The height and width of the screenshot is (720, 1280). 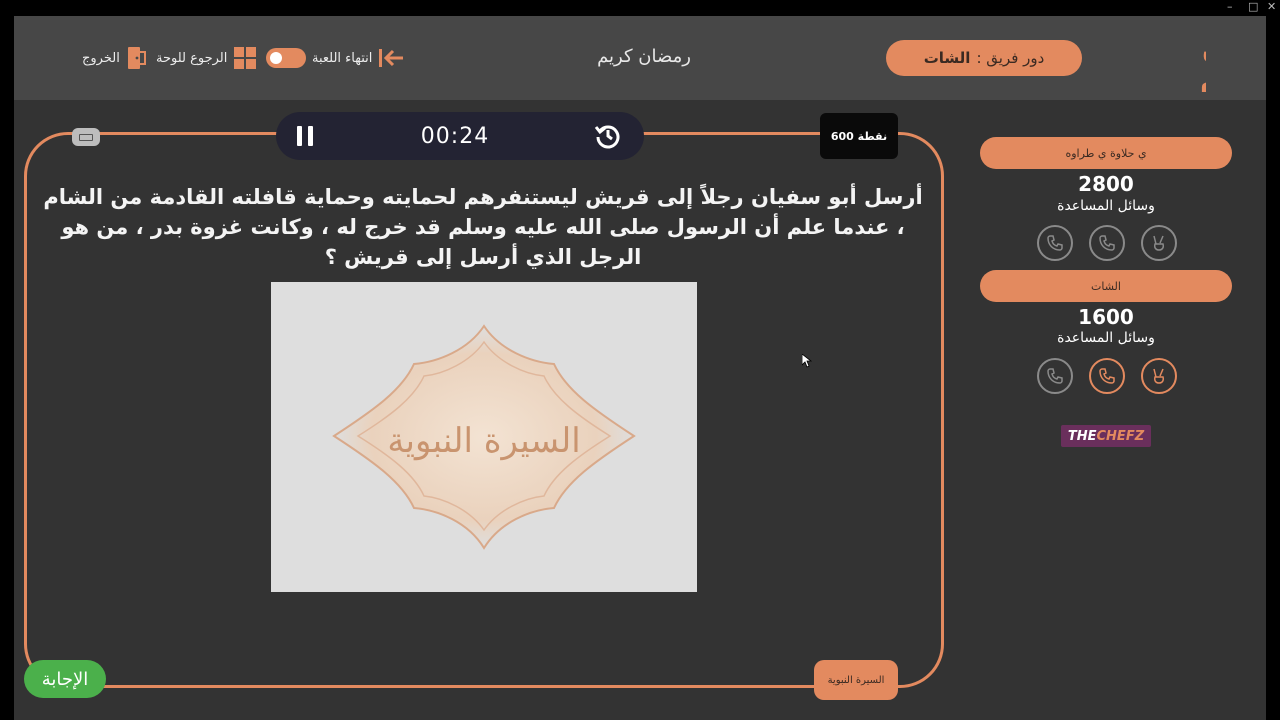 What do you see at coordinates (1230, 7) in the screenshot?
I see `minimize-icon: –` at bounding box center [1230, 7].